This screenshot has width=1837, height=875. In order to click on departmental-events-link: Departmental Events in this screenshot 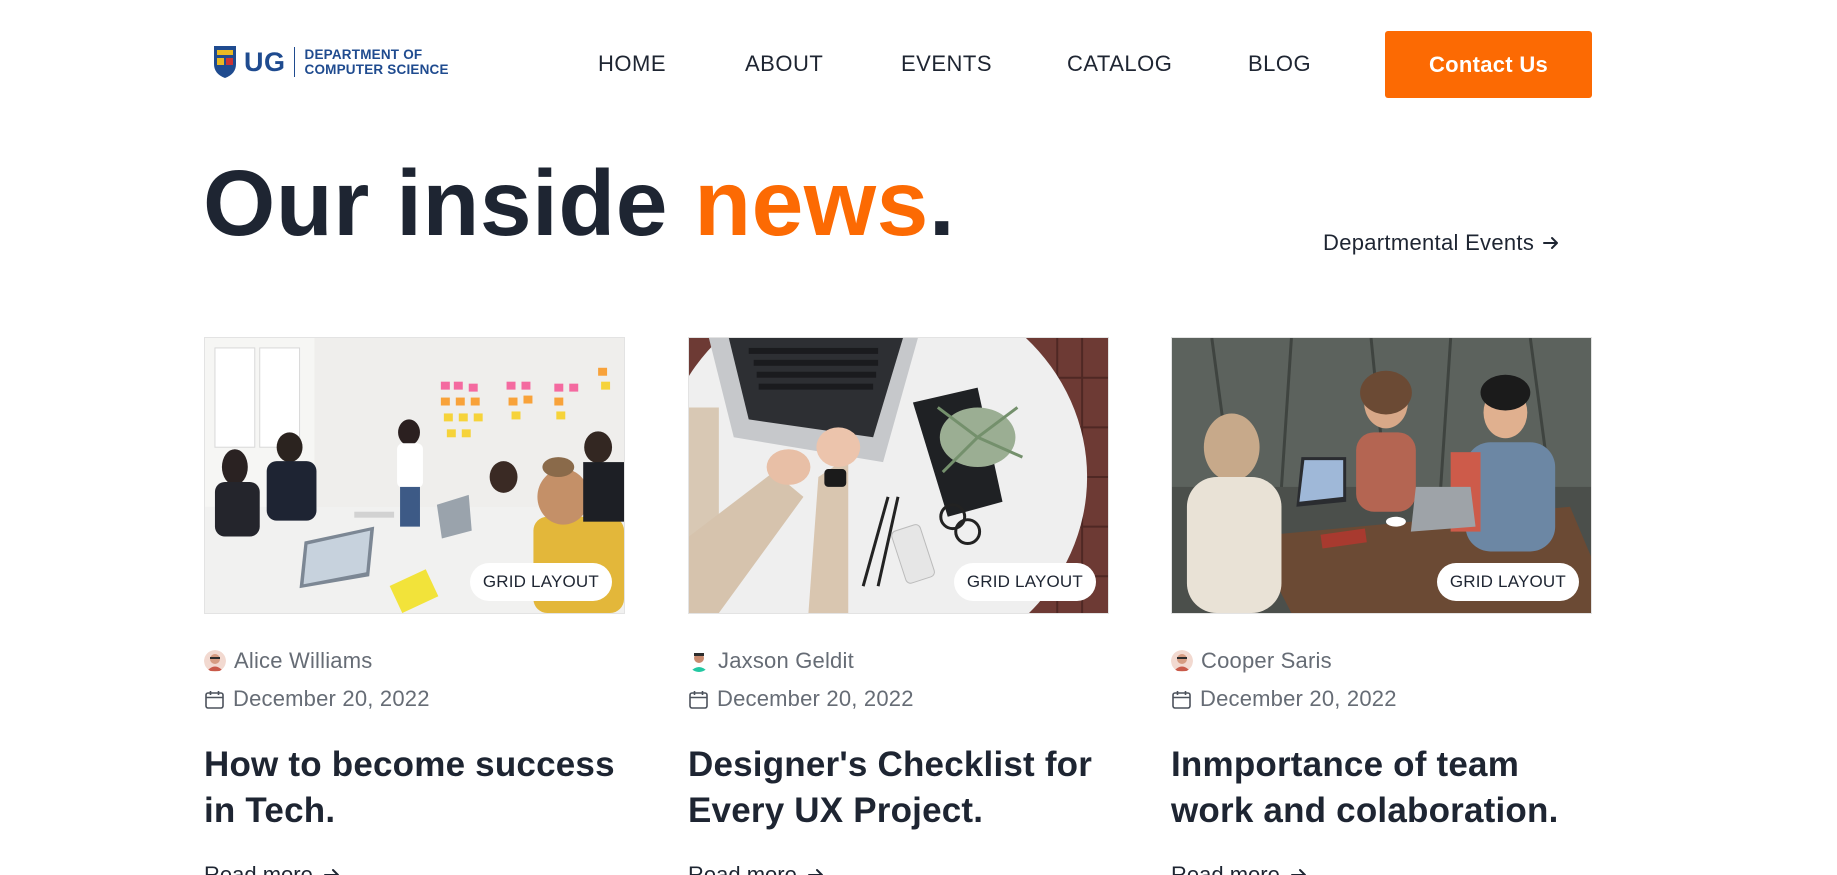, I will do `click(1441, 243)`.